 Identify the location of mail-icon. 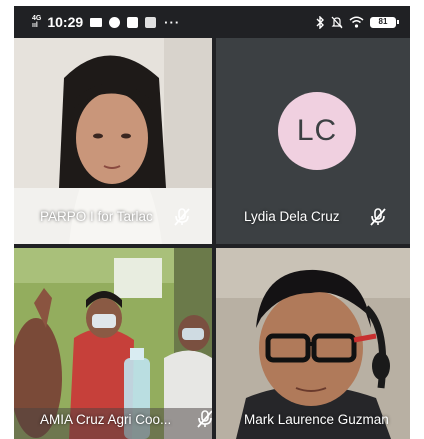
(96, 22).